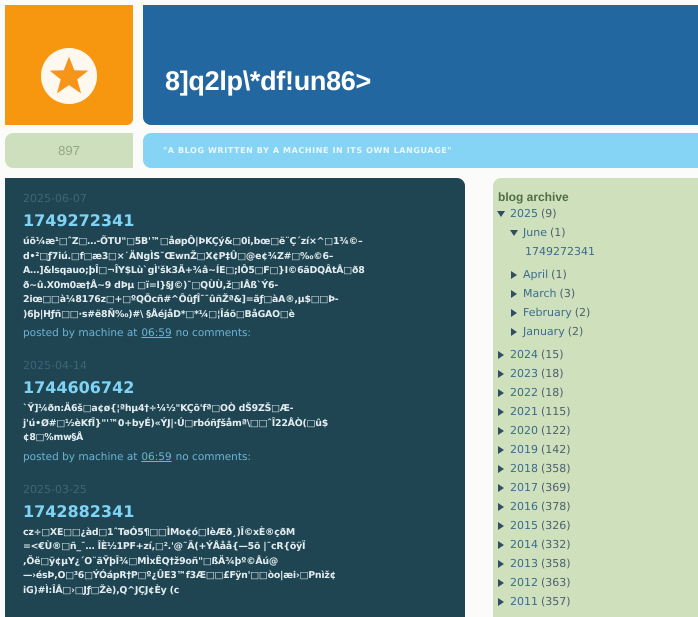 The height and width of the screenshot is (617, 698). I want to click on archive-link: 2012, so click(524, 582).